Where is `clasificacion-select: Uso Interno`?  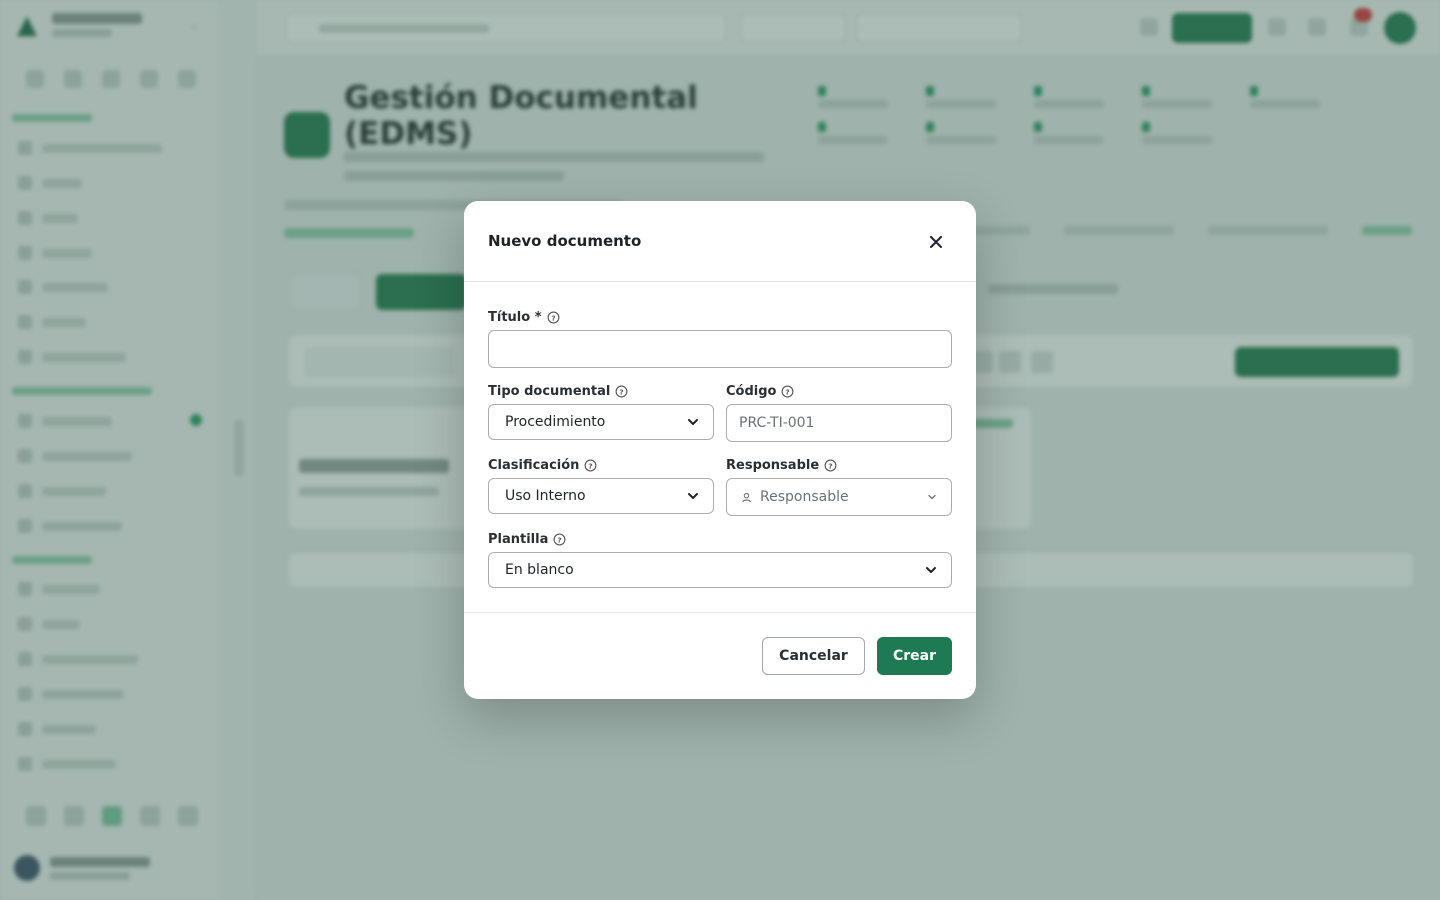
clasificacion-select: Uso Interno is located at coordinates (601, 496).